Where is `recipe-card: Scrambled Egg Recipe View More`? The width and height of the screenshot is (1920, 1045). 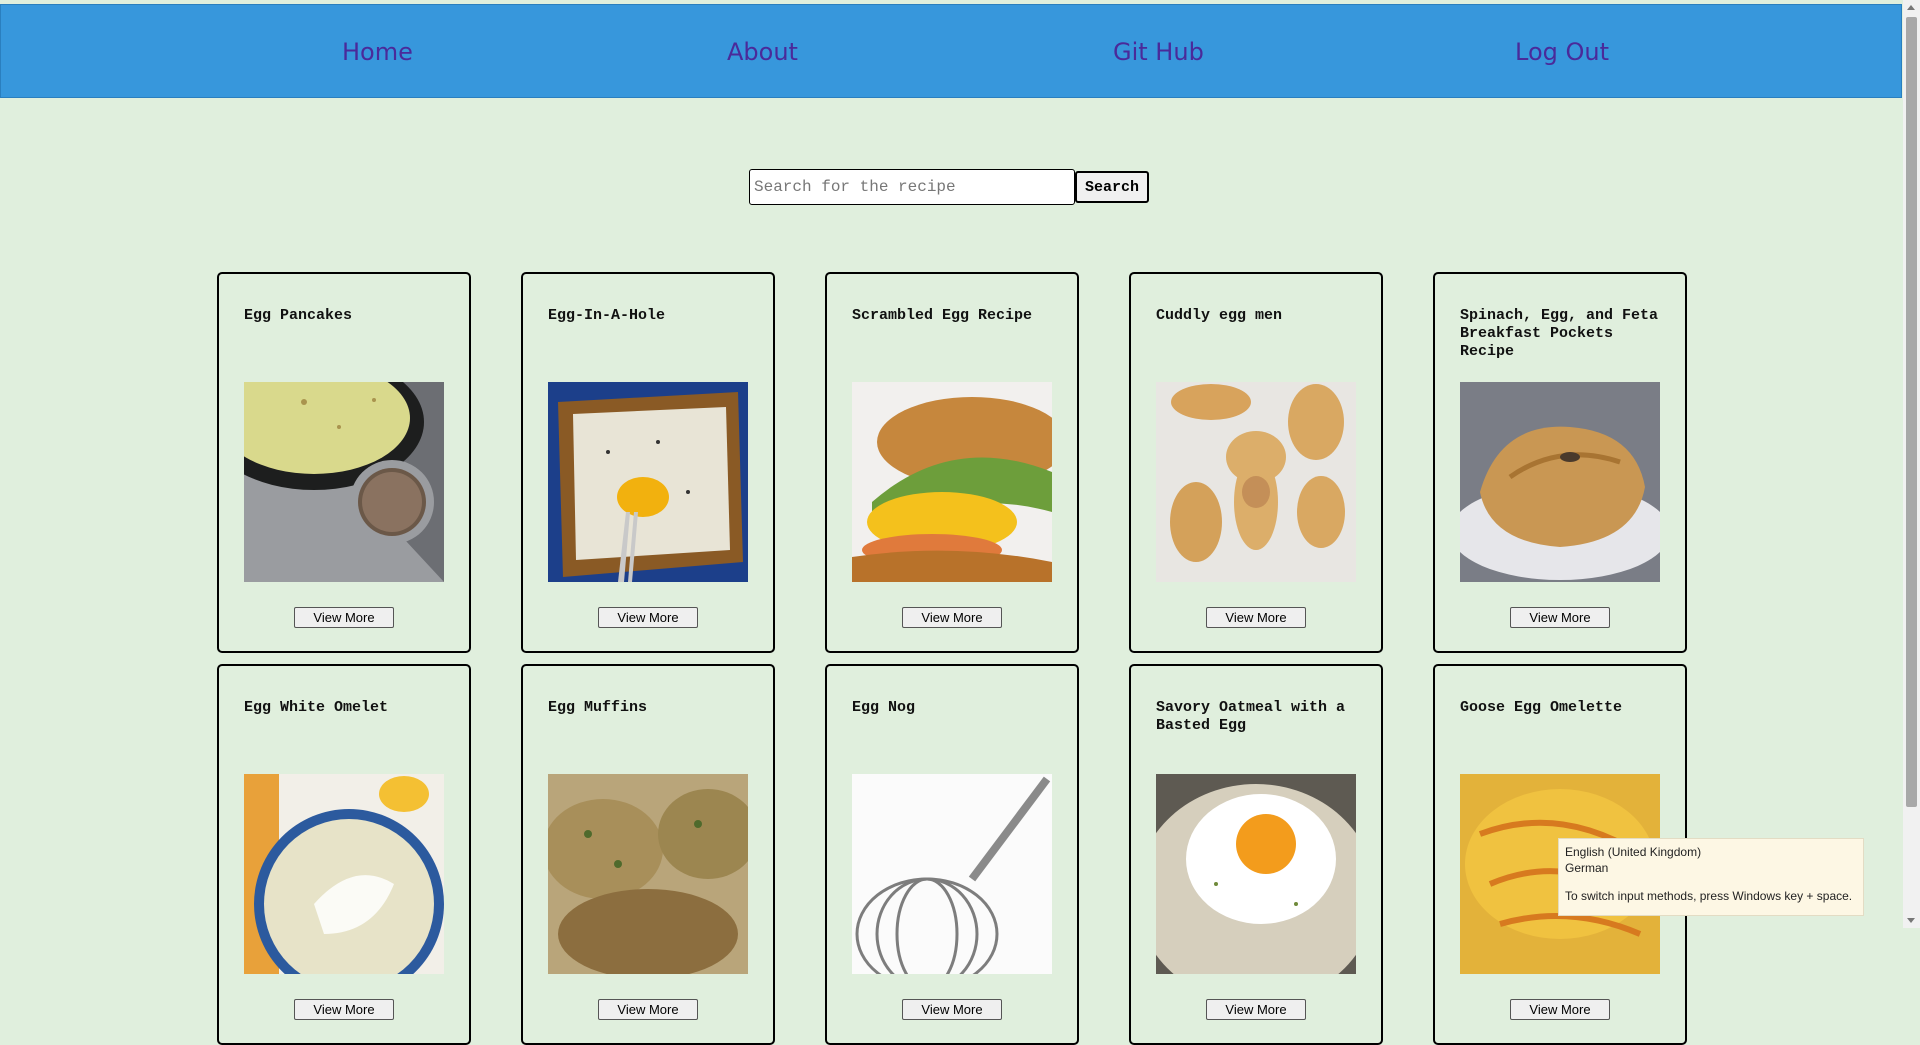
recipe-card: Scrambled Egg Recipe View More is located at coordinates (952, 462).